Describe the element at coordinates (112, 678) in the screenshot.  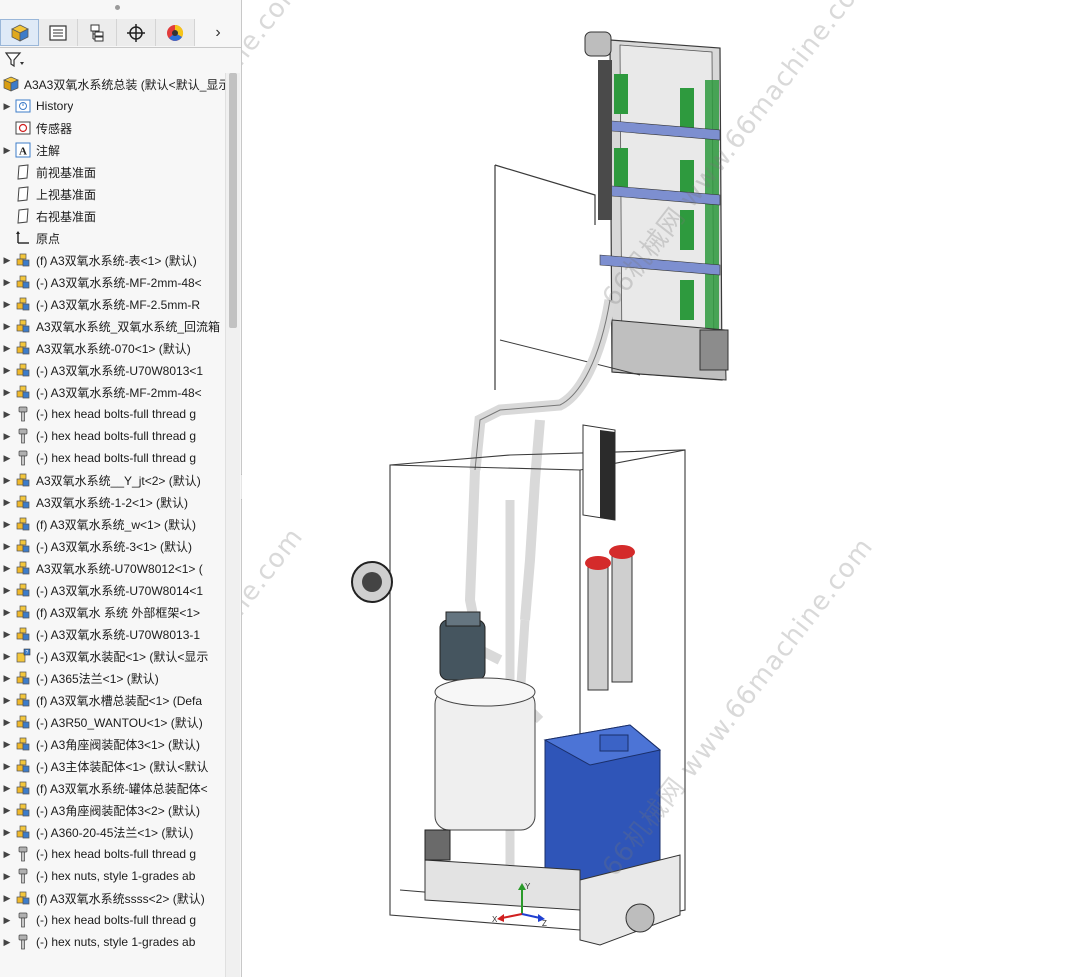
I see `tree-node: ▶ (-) A365法兰<1> (默认)` at that location.